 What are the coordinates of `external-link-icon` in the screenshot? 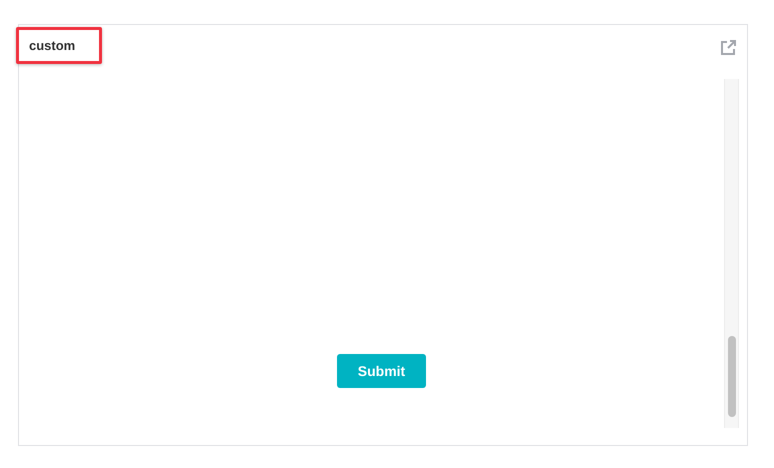 It's located at (728, 48).